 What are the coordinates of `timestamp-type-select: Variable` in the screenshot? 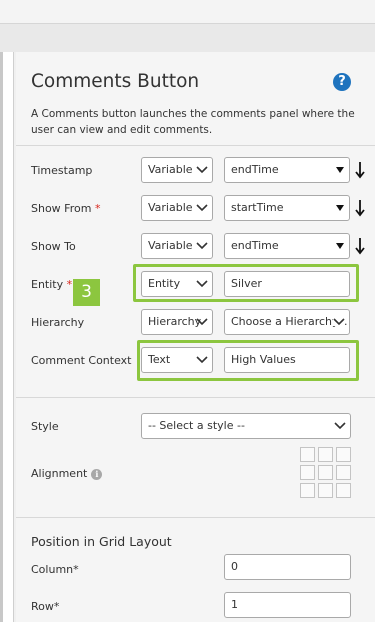 It's located at (177, 170).